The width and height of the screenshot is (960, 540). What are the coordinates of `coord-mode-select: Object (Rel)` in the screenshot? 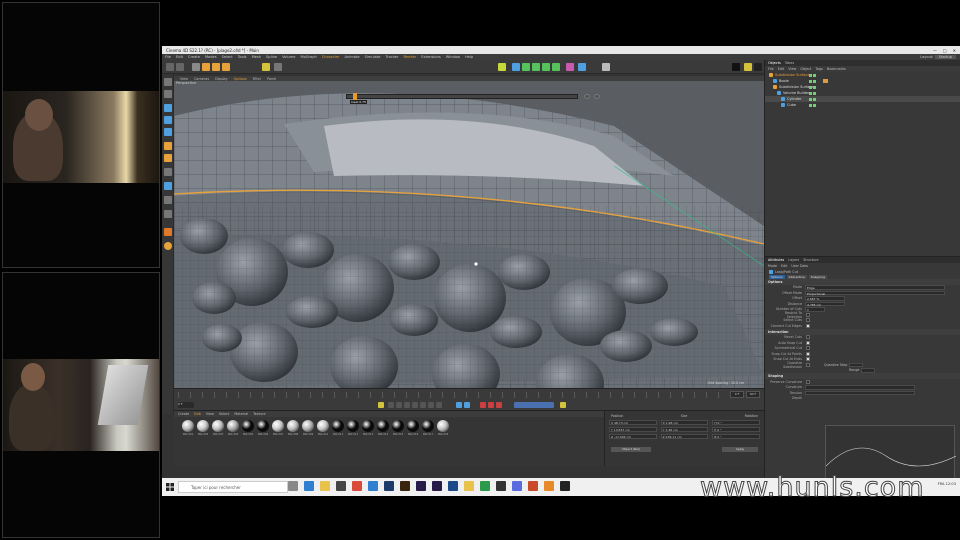 It's located at (631, 449).